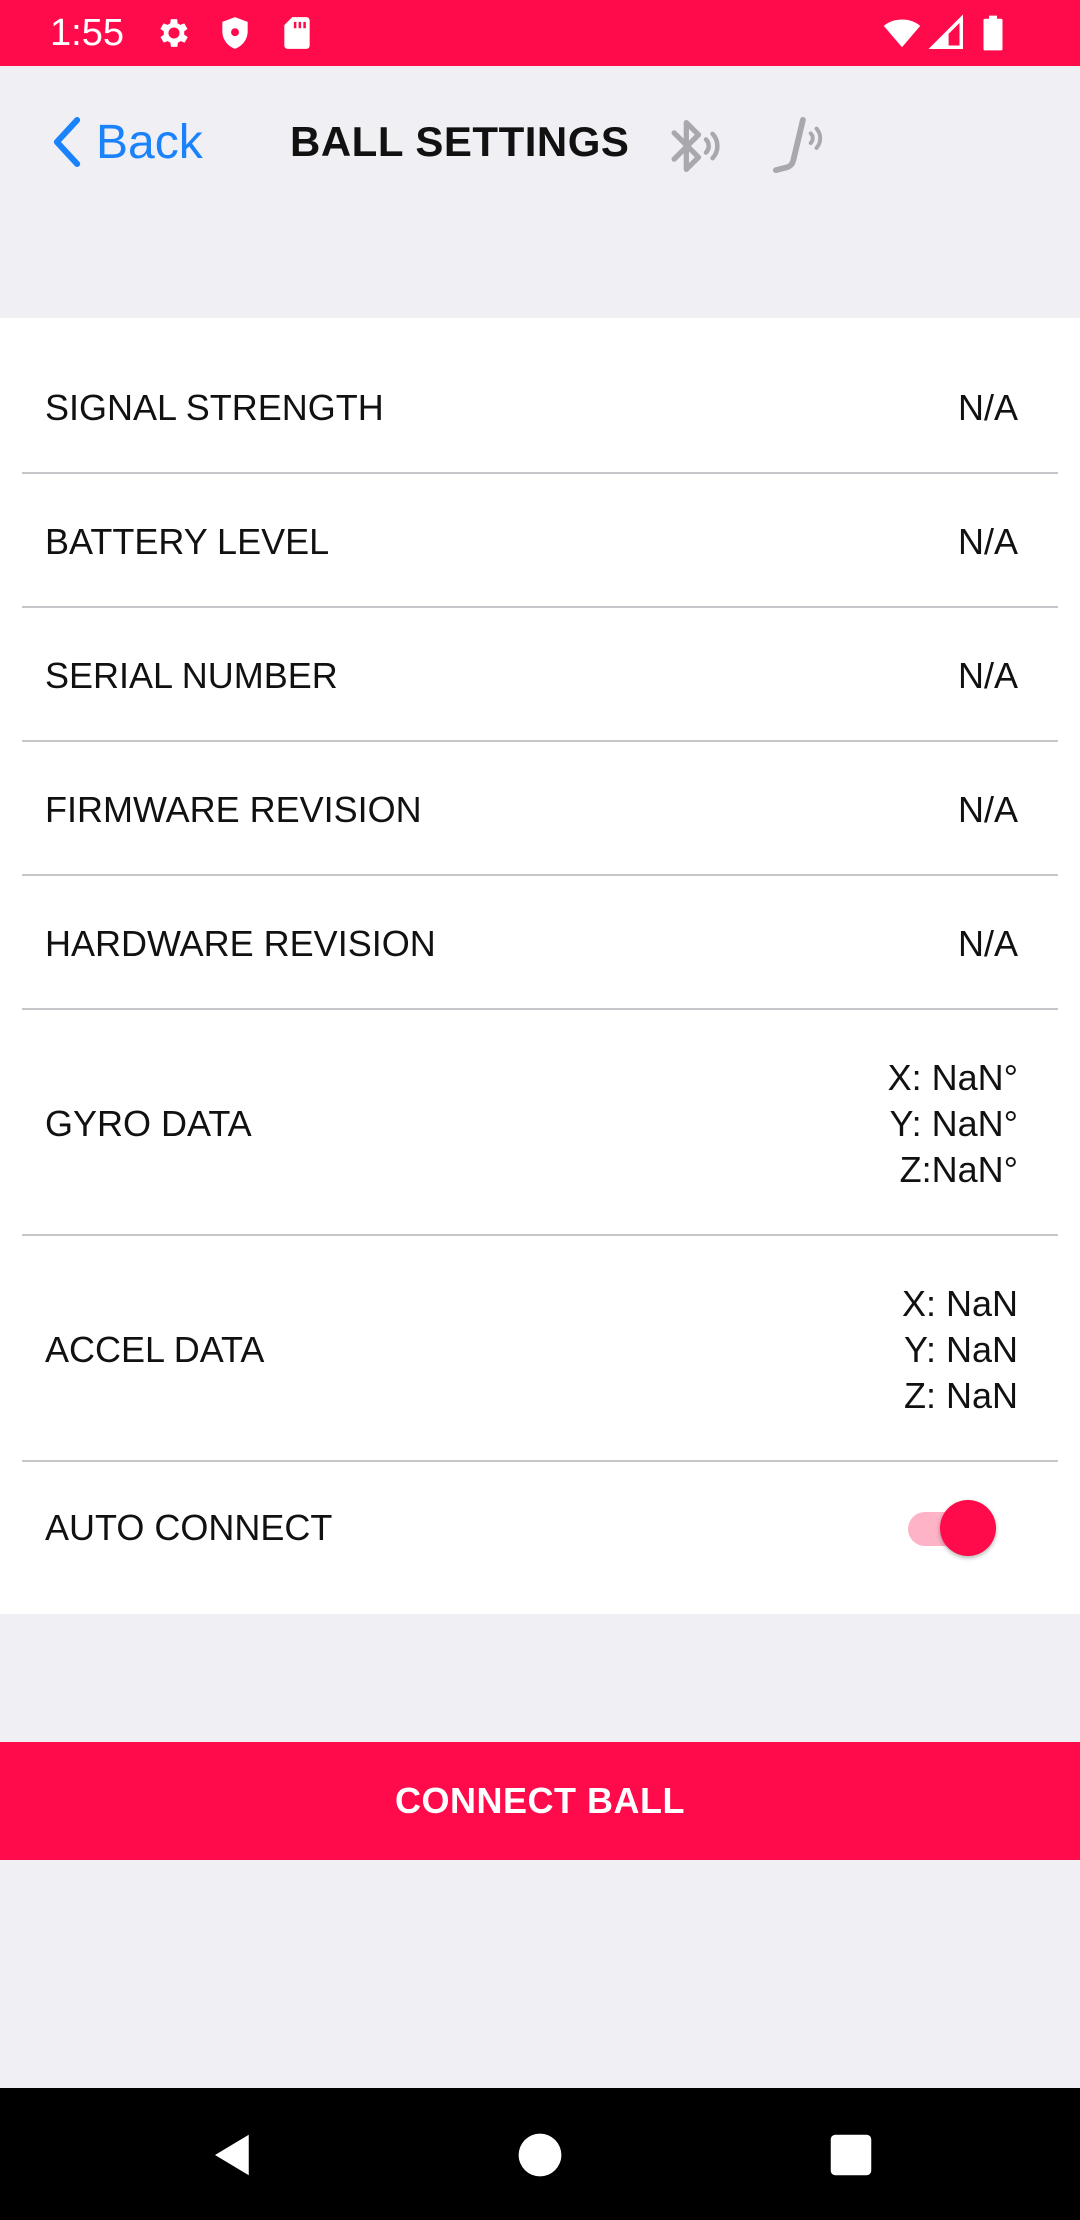 The width and height of the screenshot is (1080, 2220). I want to click on accel-data-row: ACCEL DATA X: NaN Y: NaN Z: NaN, so click(540, 1349).